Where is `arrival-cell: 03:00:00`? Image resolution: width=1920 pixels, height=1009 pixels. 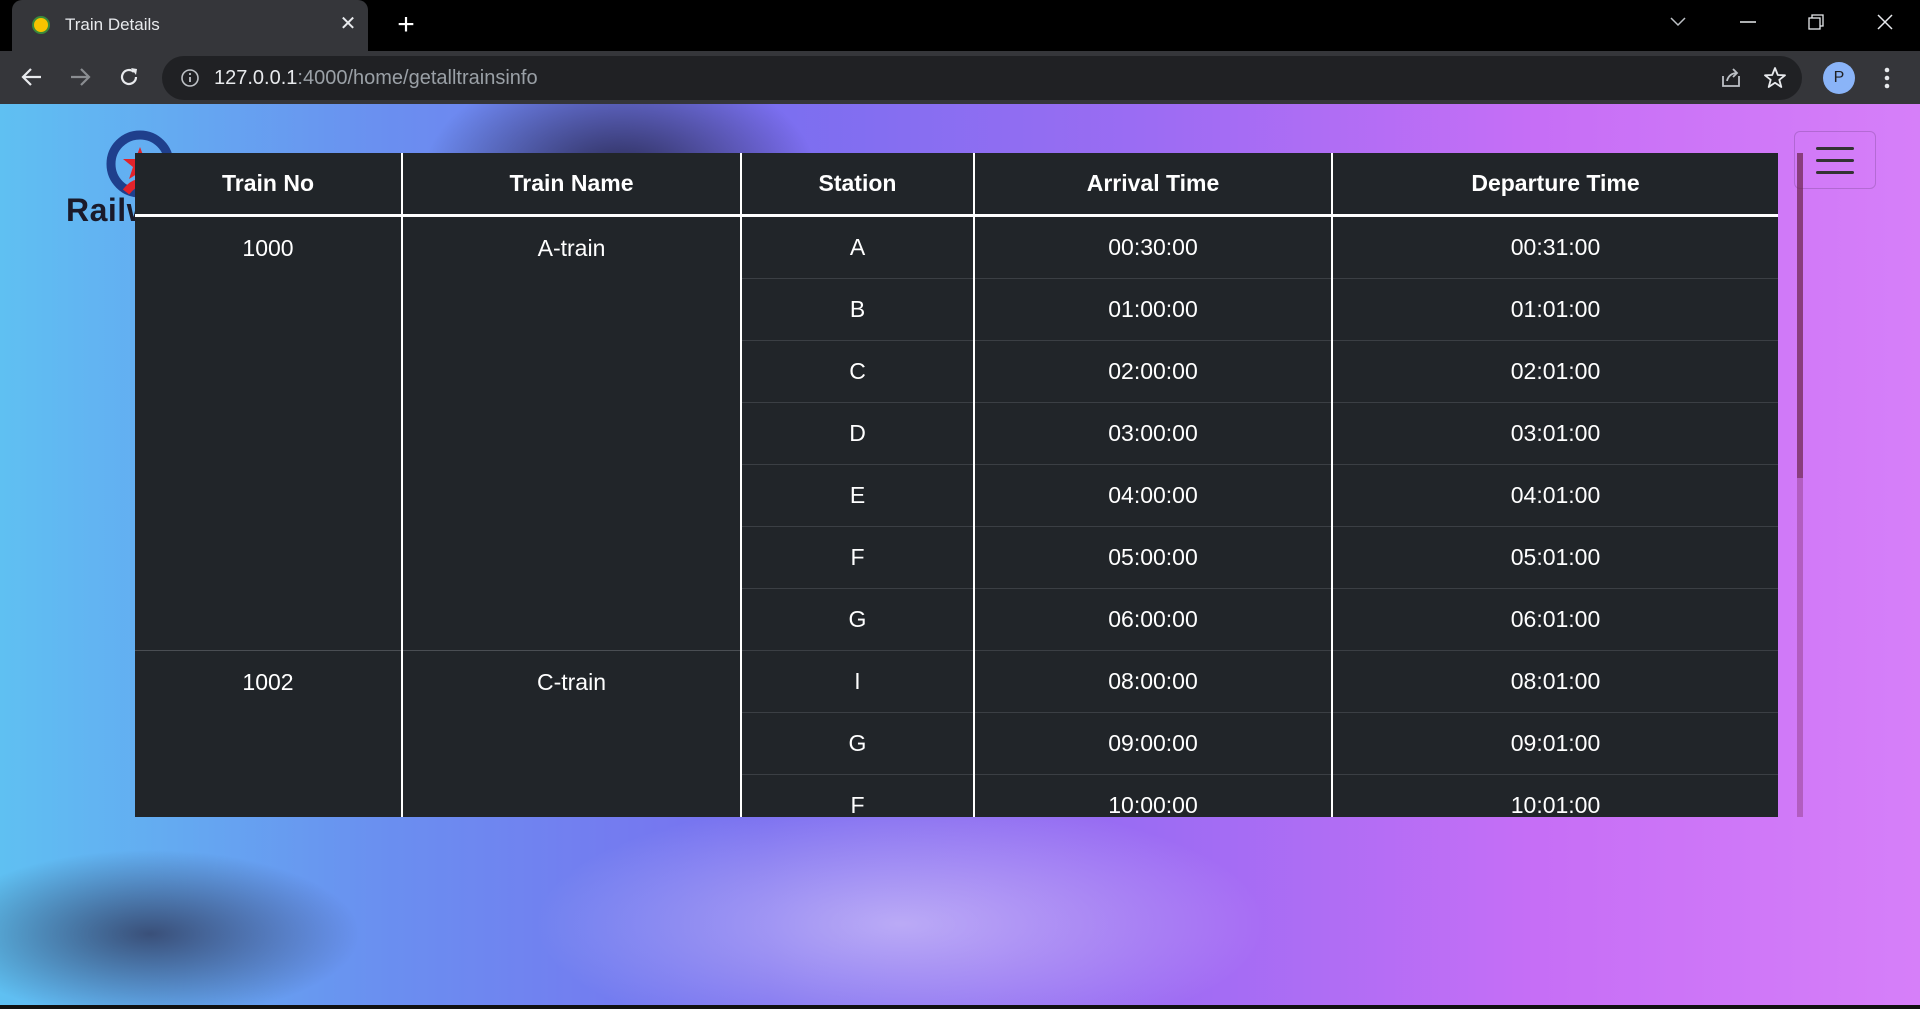
arrival-cell: 03:00:00 is located at coordinates (1153, 433).